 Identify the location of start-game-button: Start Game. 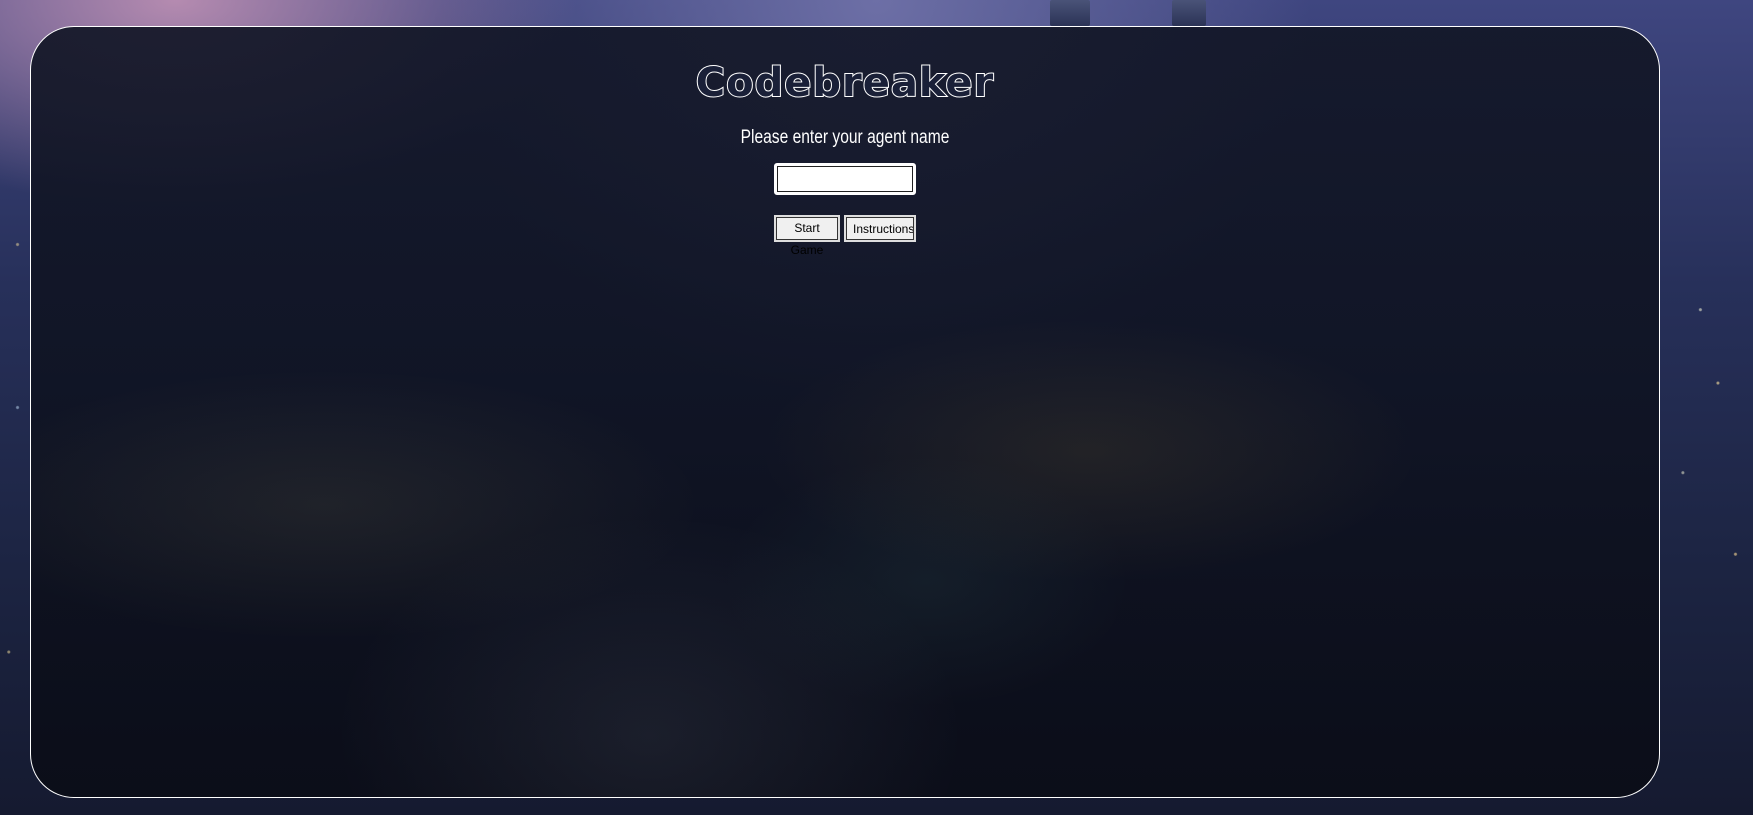
(807, 236).